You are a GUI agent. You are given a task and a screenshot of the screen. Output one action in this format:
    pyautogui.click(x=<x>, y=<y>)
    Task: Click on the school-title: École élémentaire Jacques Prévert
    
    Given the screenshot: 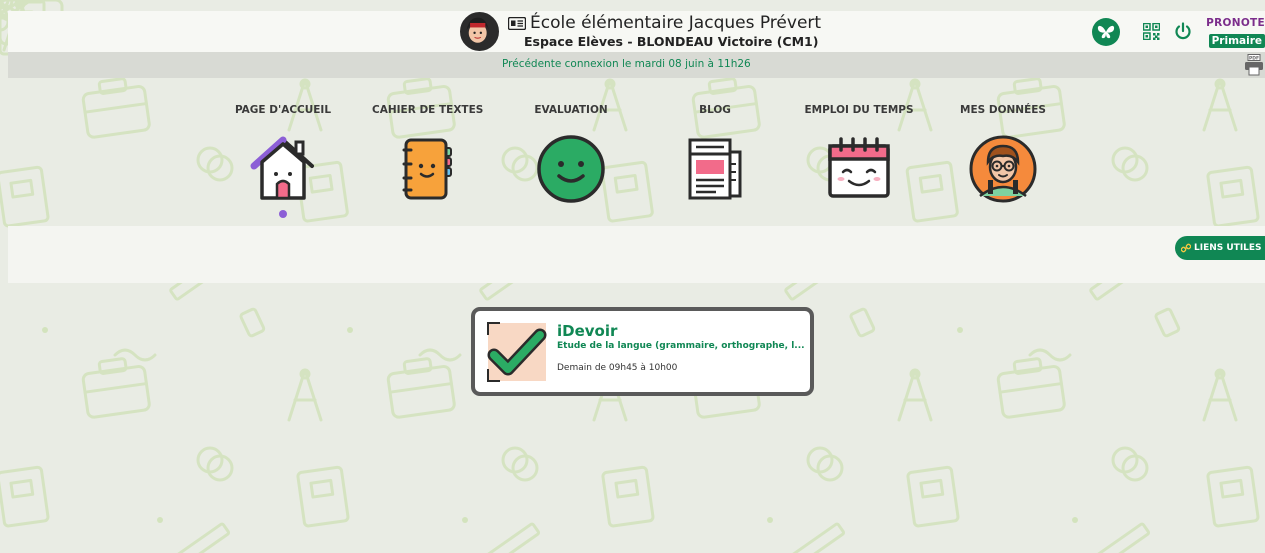 What is the action you would take?
    pyautogui.click(x=664, y=23)
    